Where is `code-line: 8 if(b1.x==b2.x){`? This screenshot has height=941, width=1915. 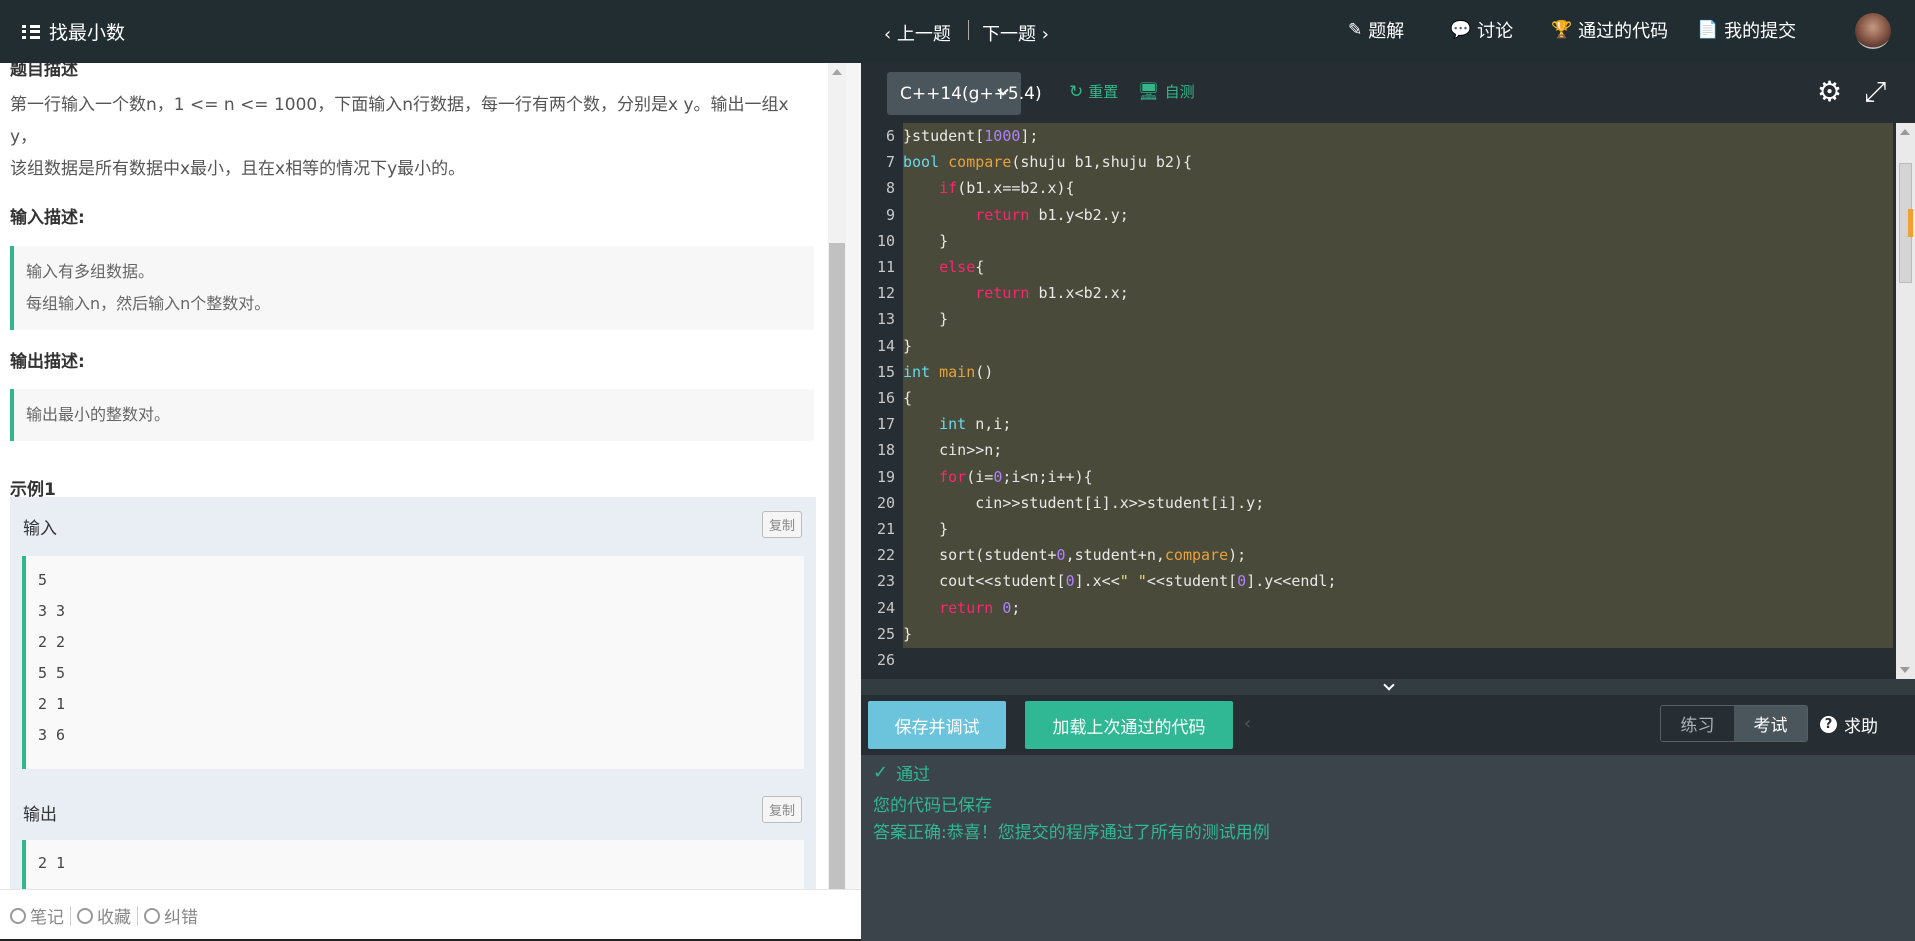 code-line: 8 if(b1.x==b2.x){ is located at coordinates (1378, 188).